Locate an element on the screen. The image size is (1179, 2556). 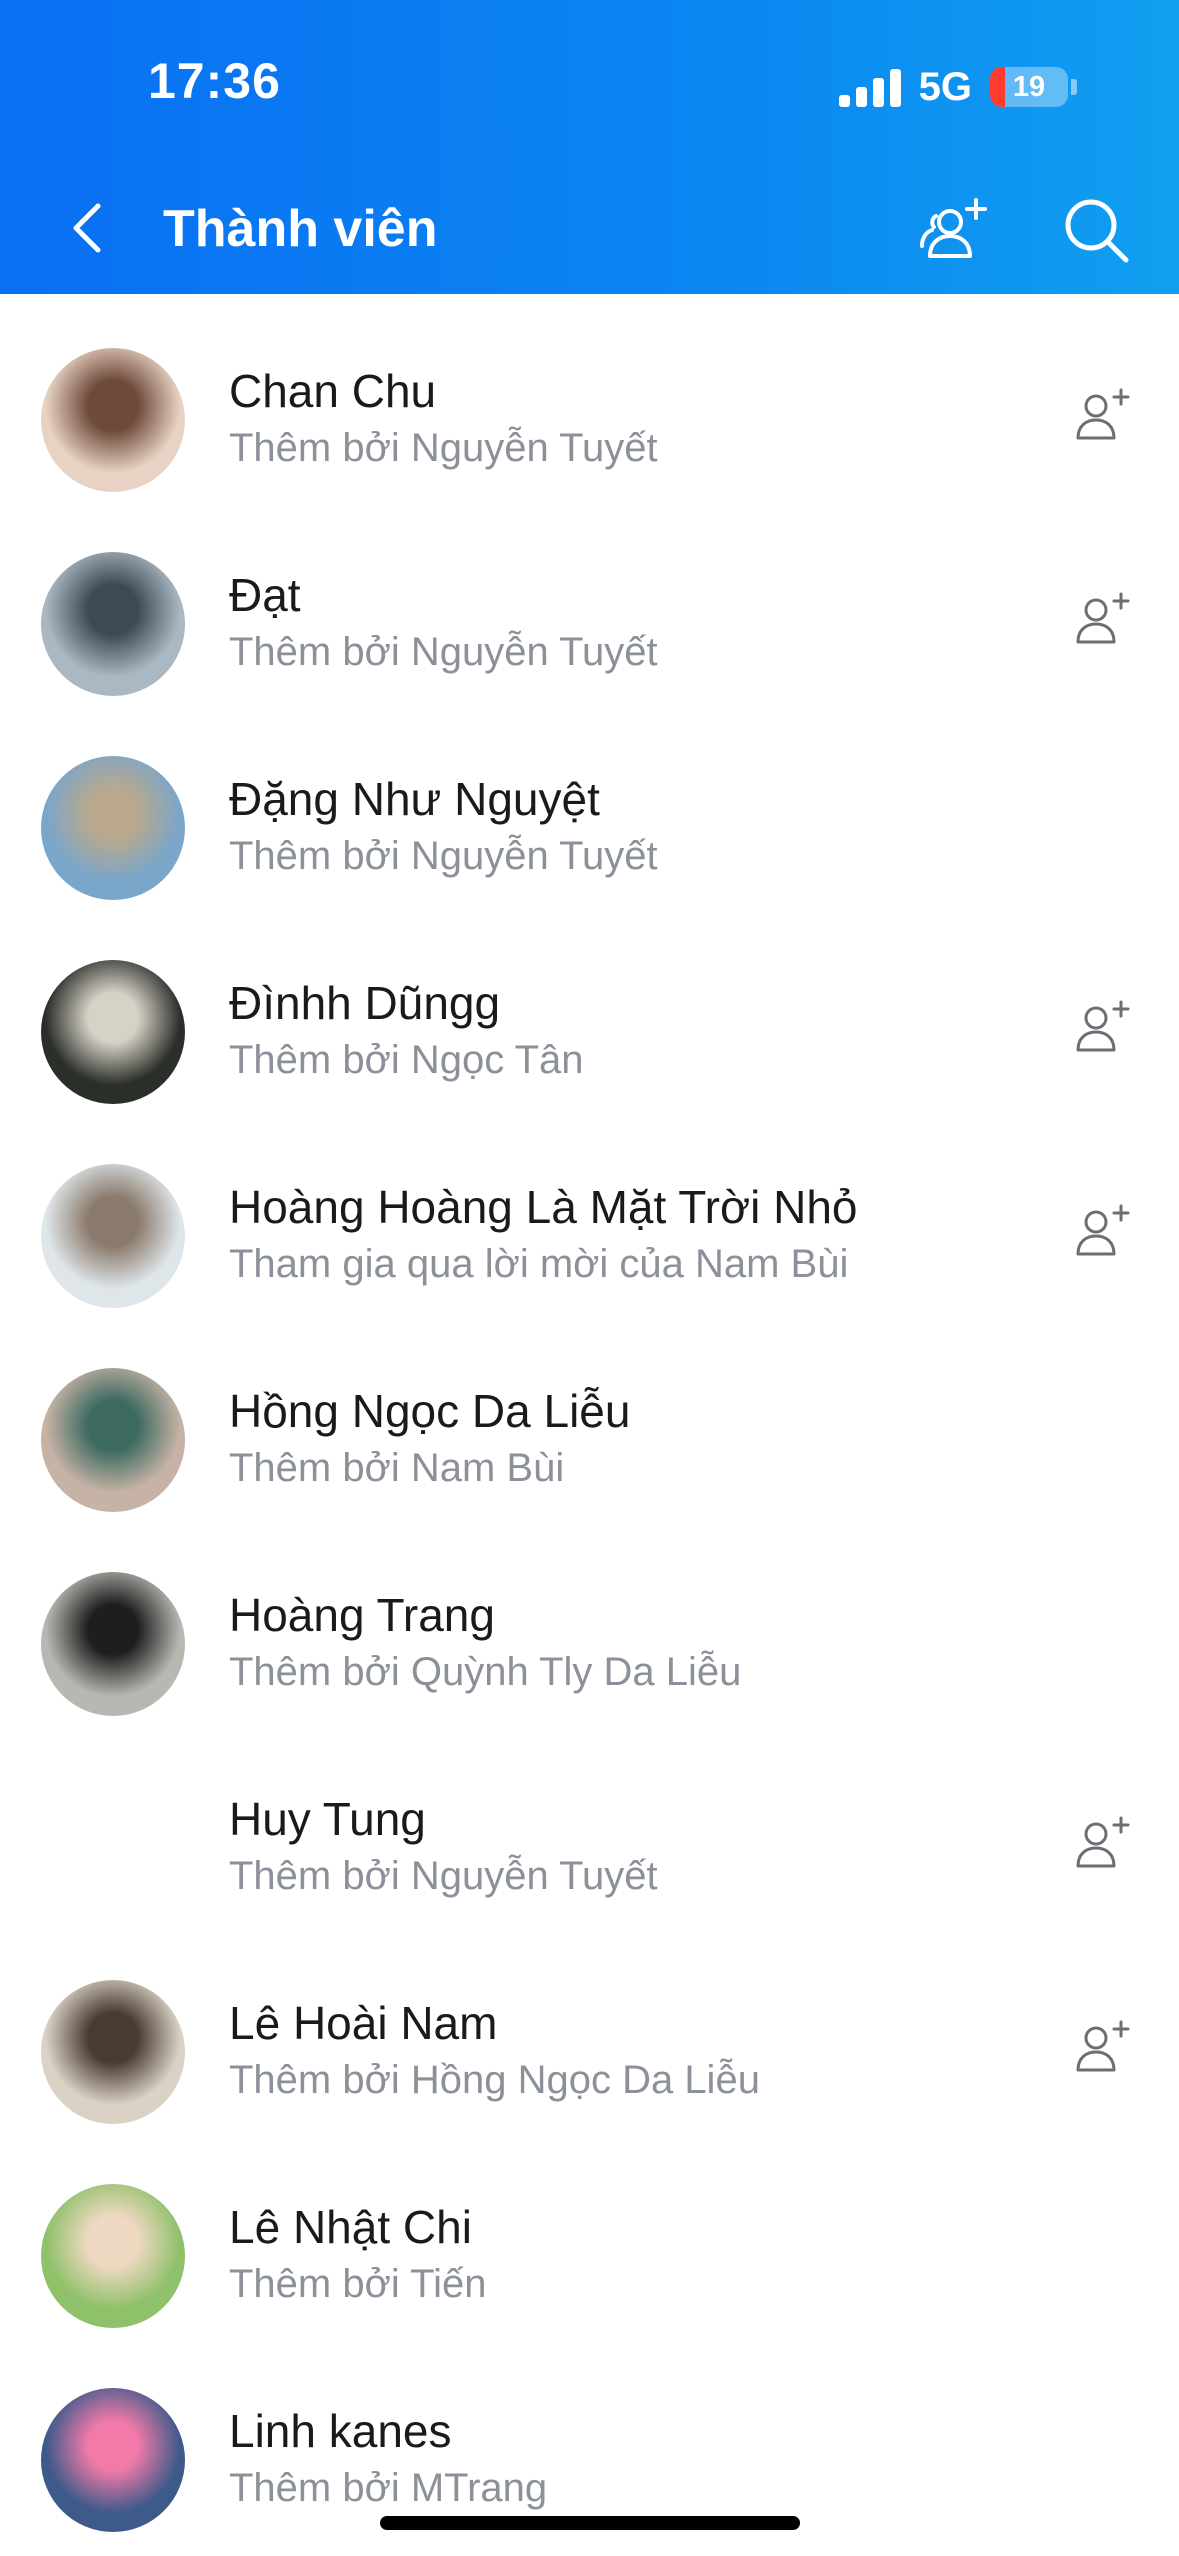
member-name: Hoàng Hoàng Là Mặt Trời Nhỏ is located at coordinates (543, 1207).